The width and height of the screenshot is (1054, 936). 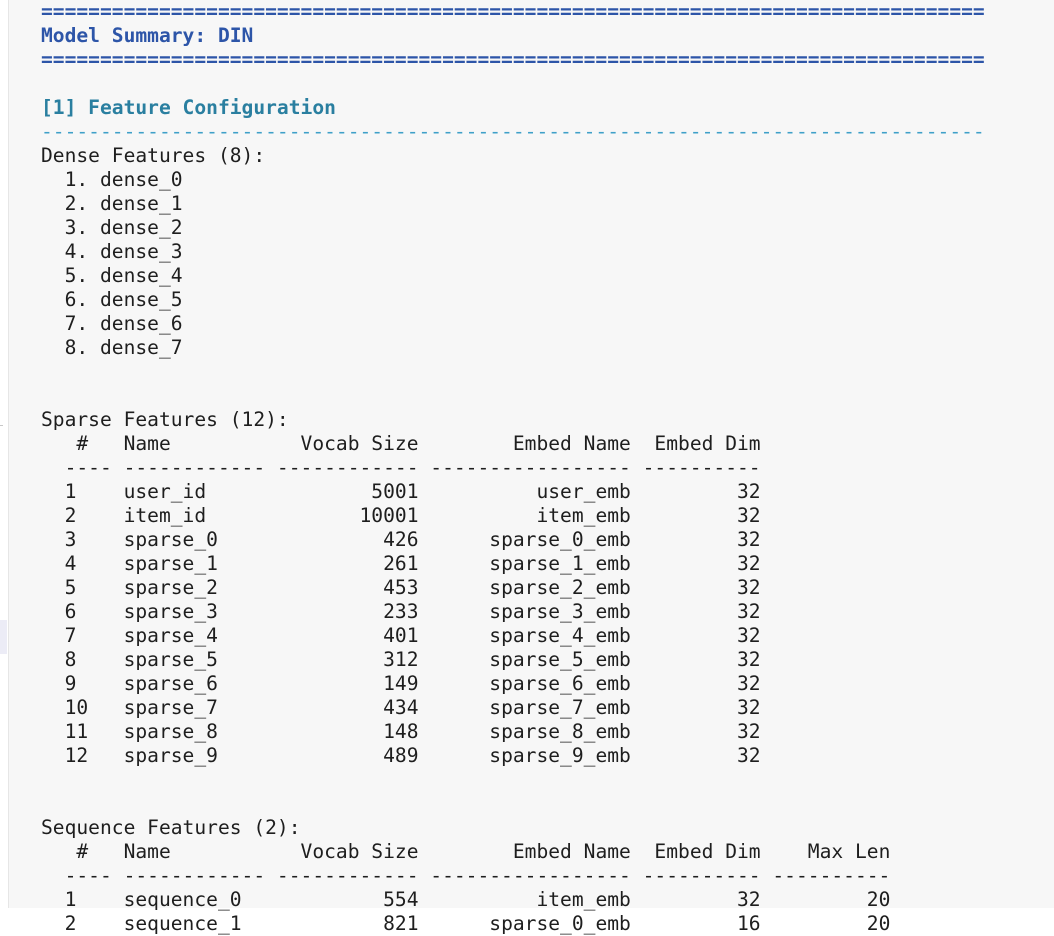 What do you see at coordinates (530, 539) in the screenshot?
I see `sparse-table-cell-embed-name: sparse_0_emb` at bounding box center [530, 539].